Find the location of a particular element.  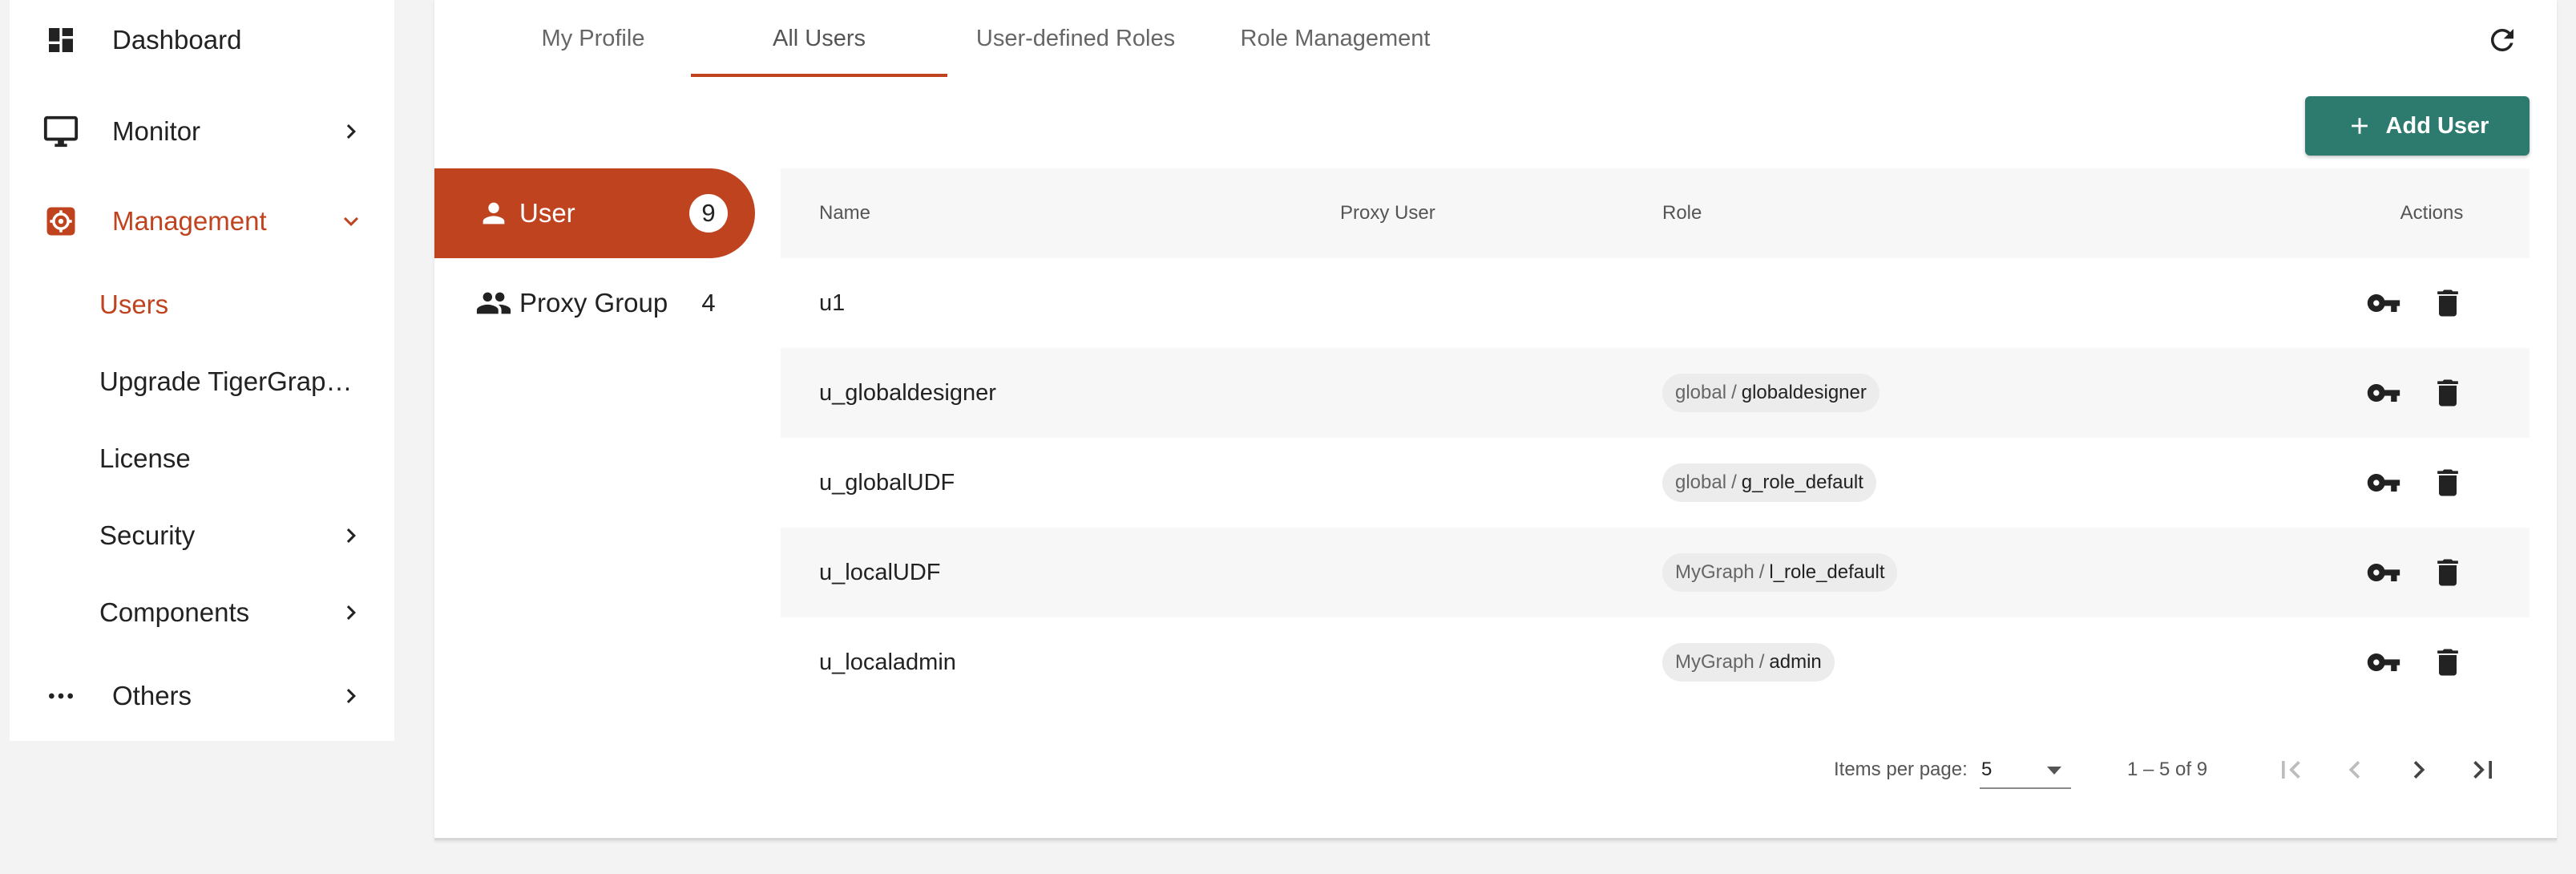

last-page-icon is located at coordinates (2483, 770).